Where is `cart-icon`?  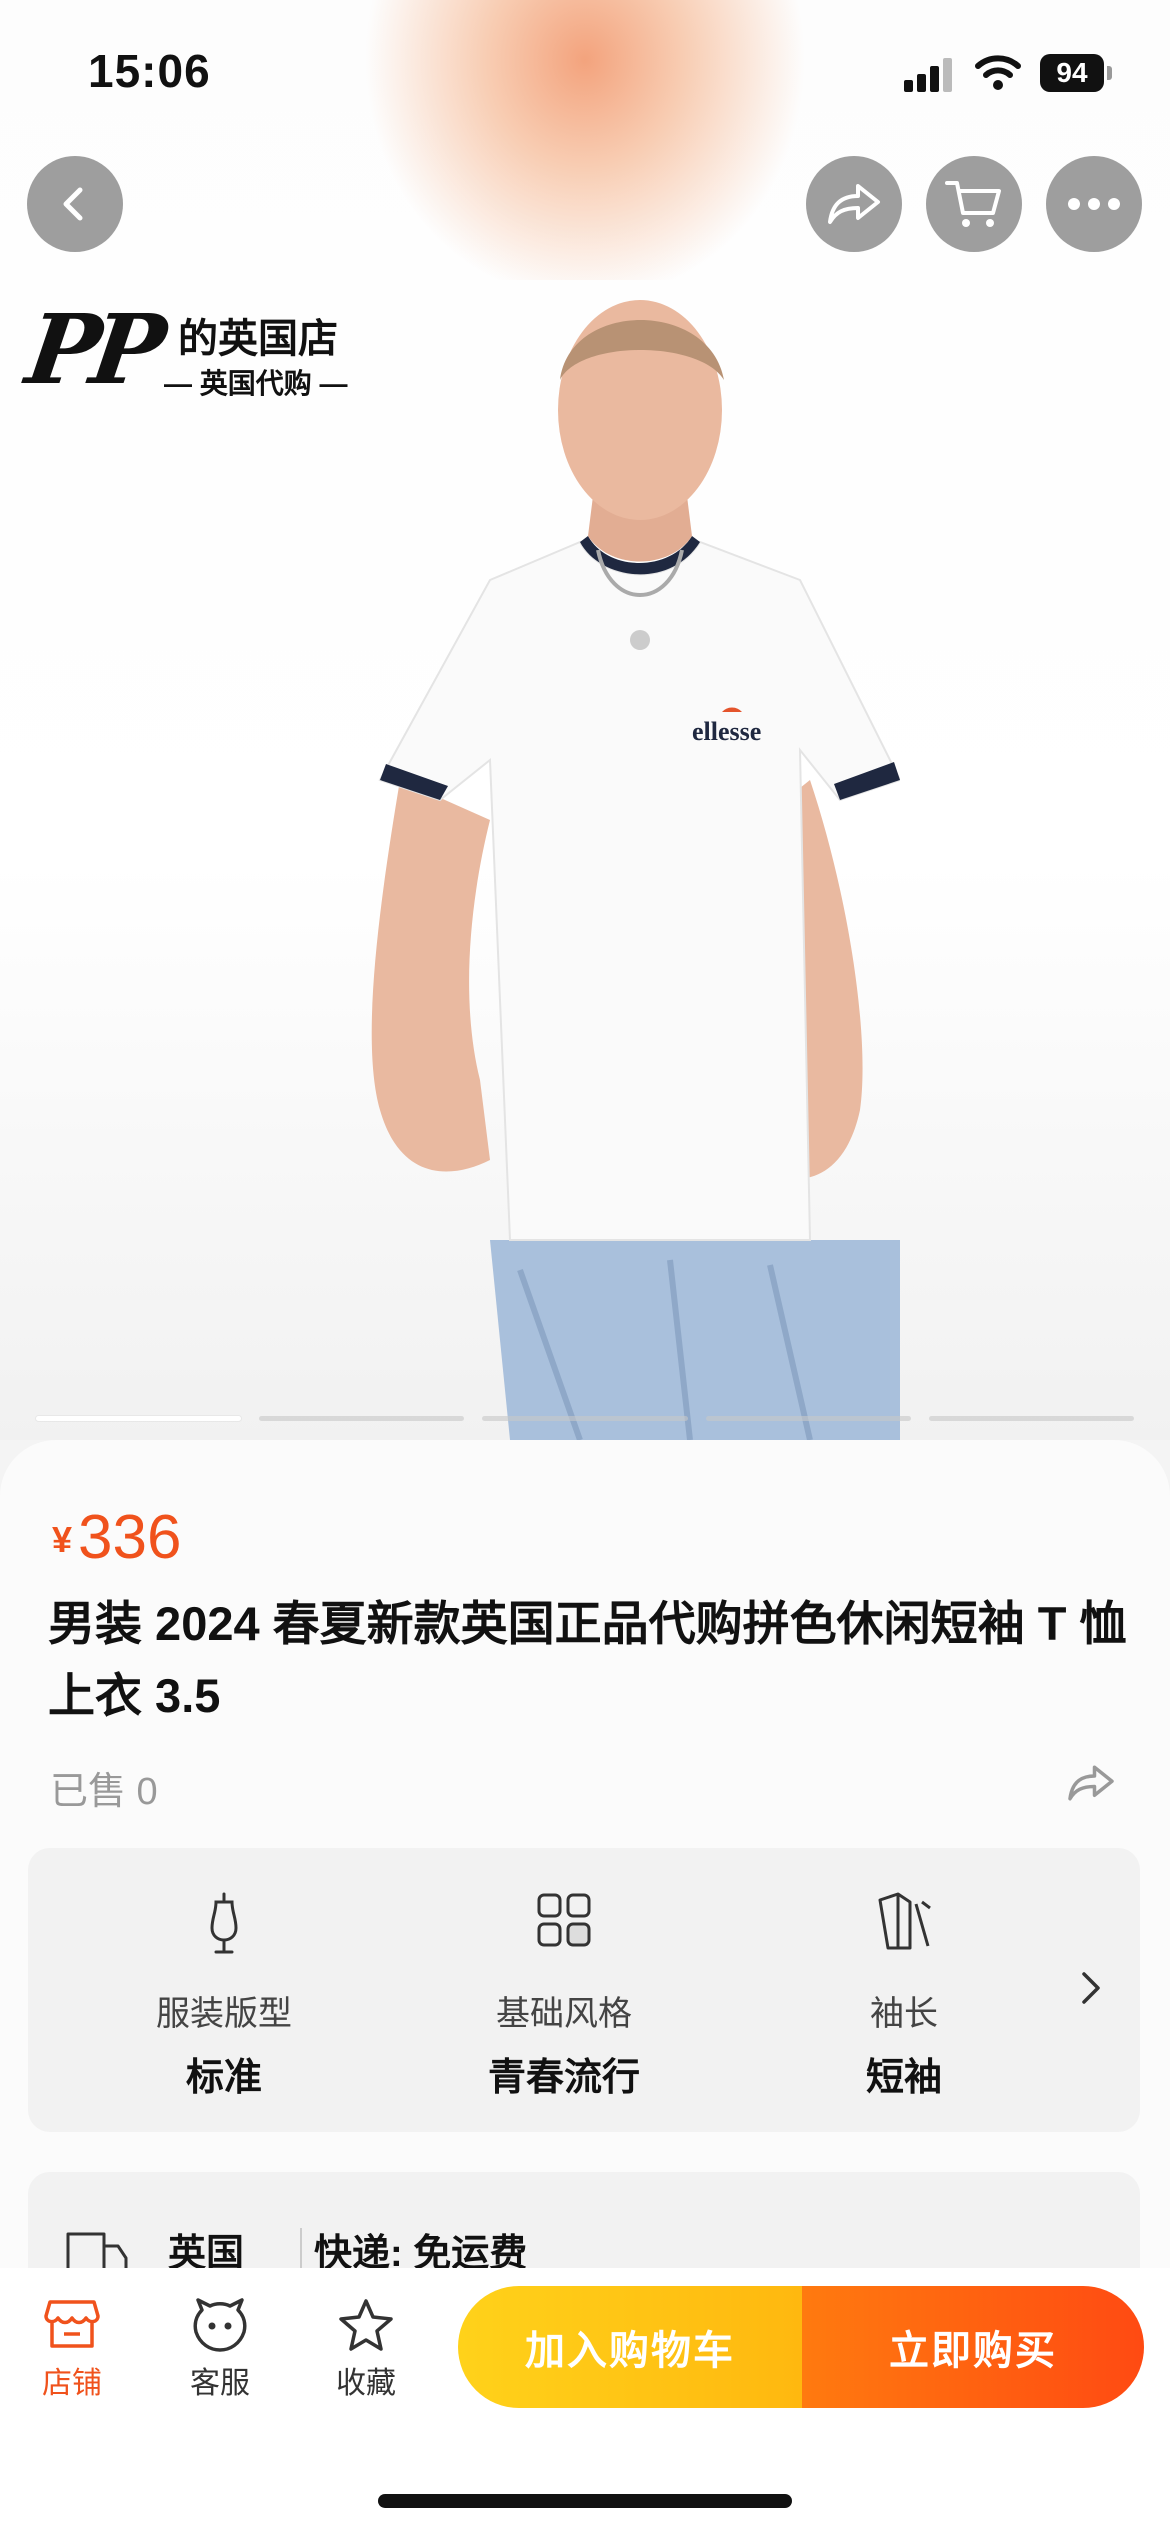
cart-icon is located at coordinates (973, 204).